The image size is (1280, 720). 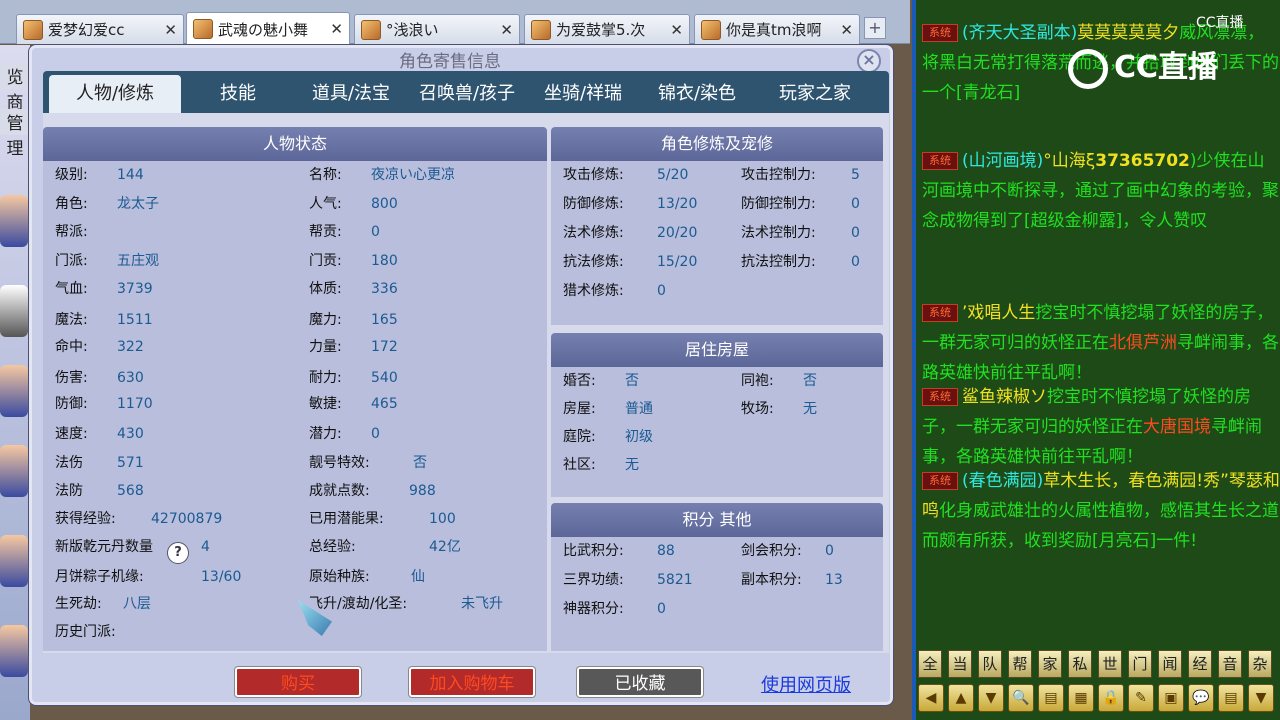 I want to click on tab-skills: 技能, so click(x=238, y=94).